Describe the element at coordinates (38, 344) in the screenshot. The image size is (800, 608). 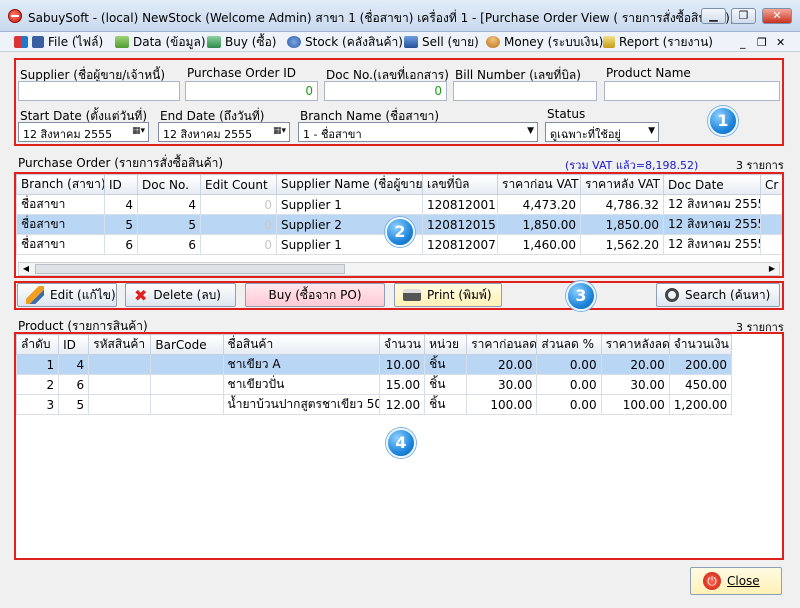
I see `product-column-header: ลำดับ` at that location.